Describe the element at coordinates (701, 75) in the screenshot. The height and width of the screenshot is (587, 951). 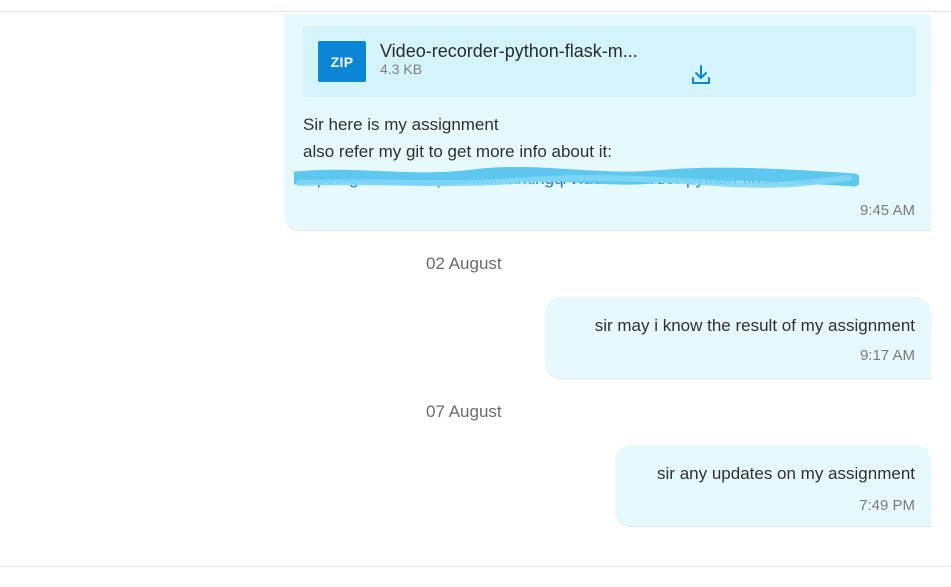
I see `download-icon` at that location.